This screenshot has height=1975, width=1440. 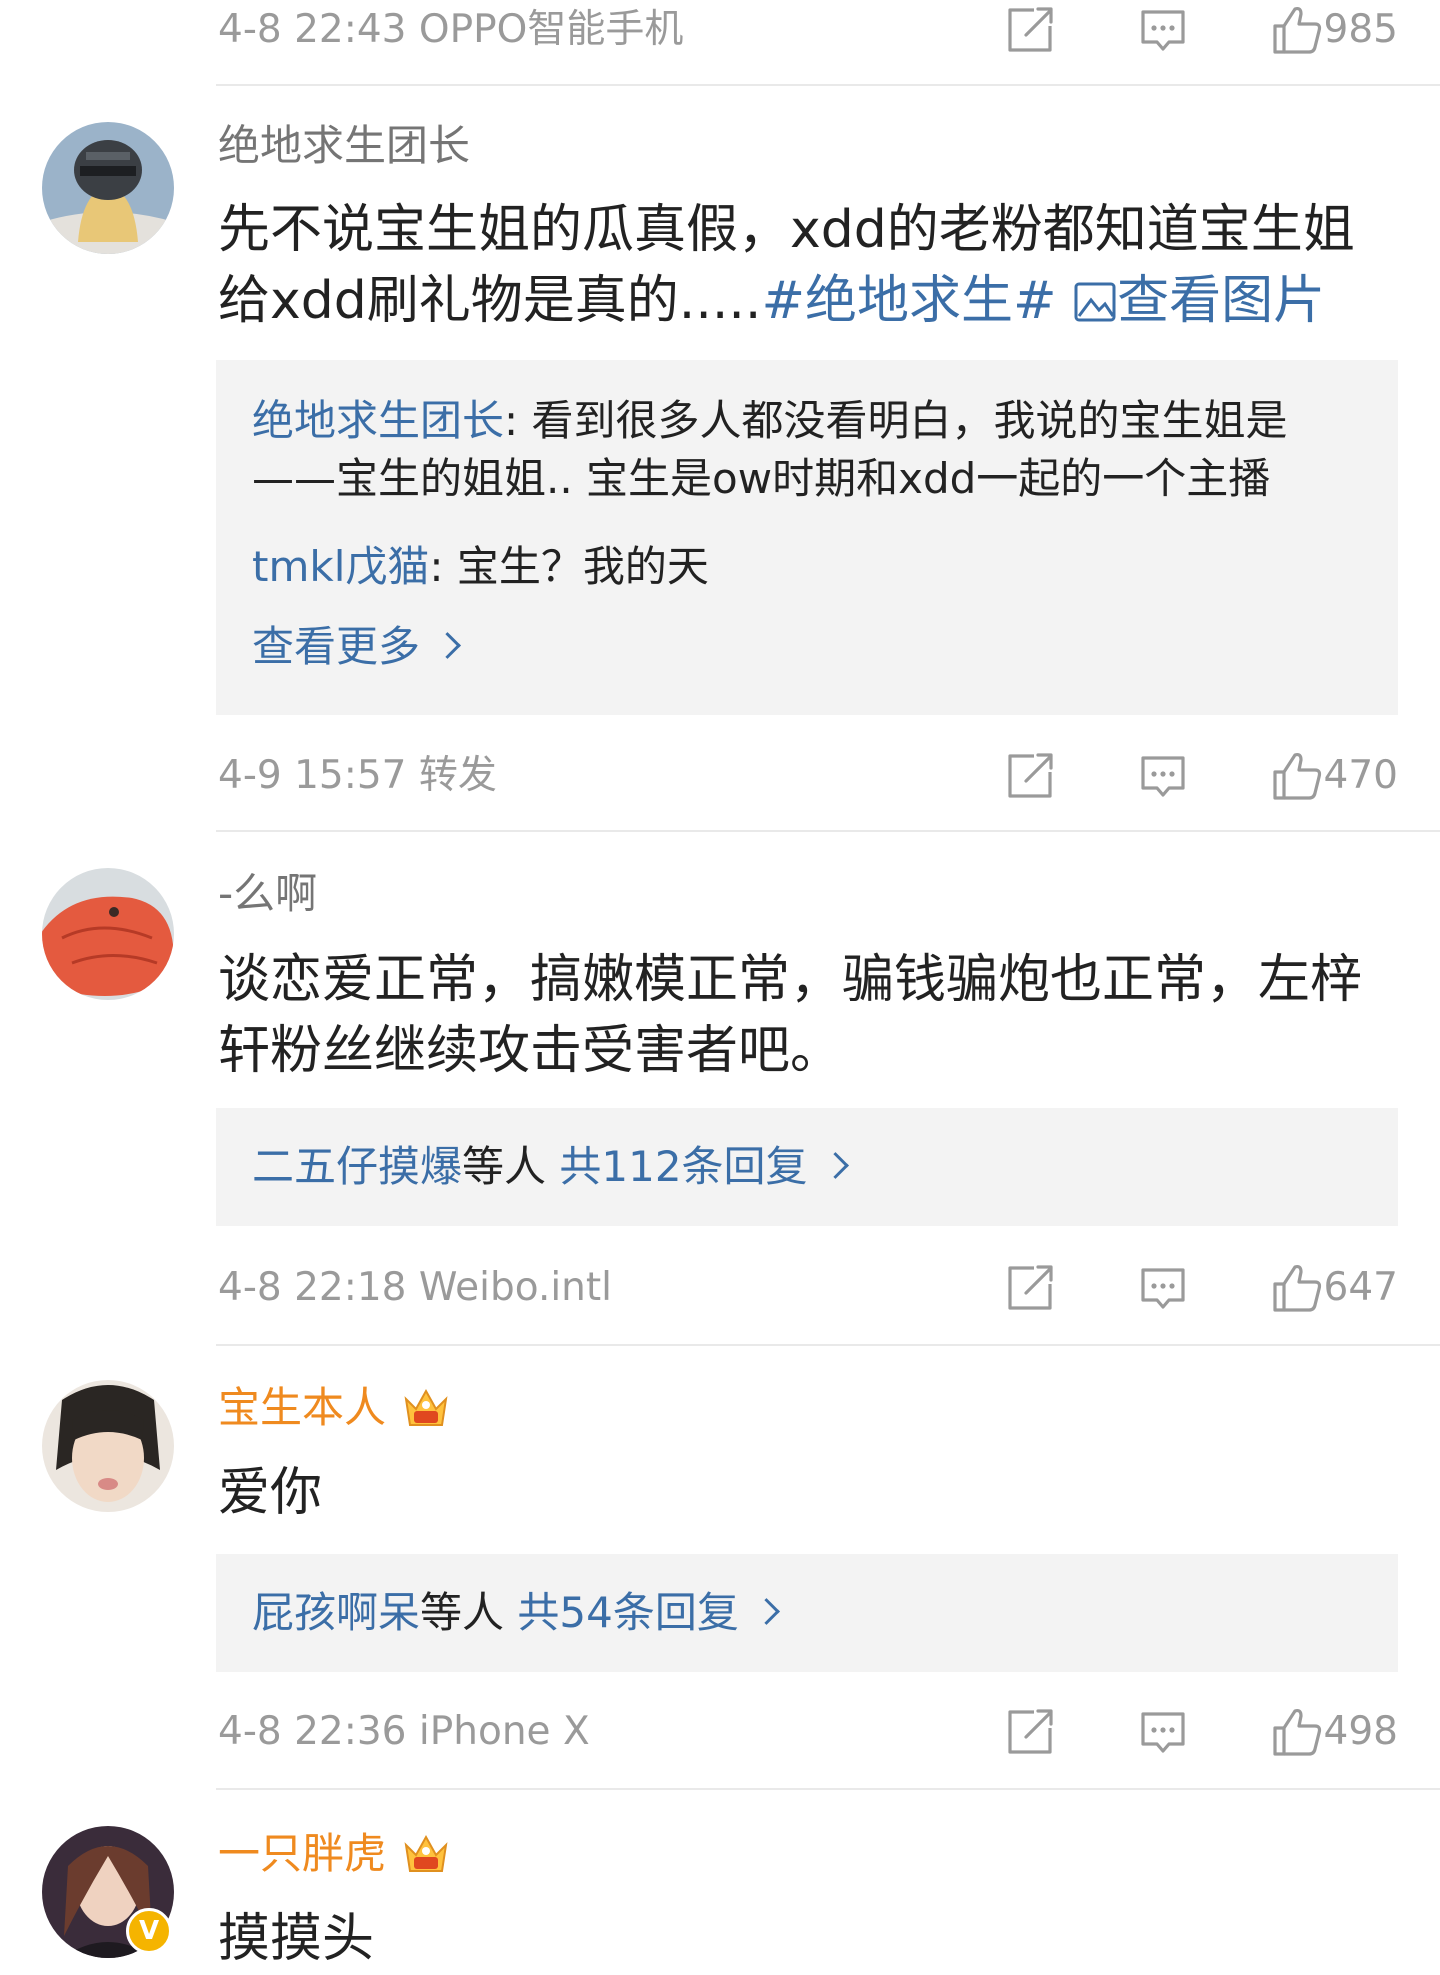 I want to click on comment-username-vip: 宝生本人, so click(x=335, y=1408).